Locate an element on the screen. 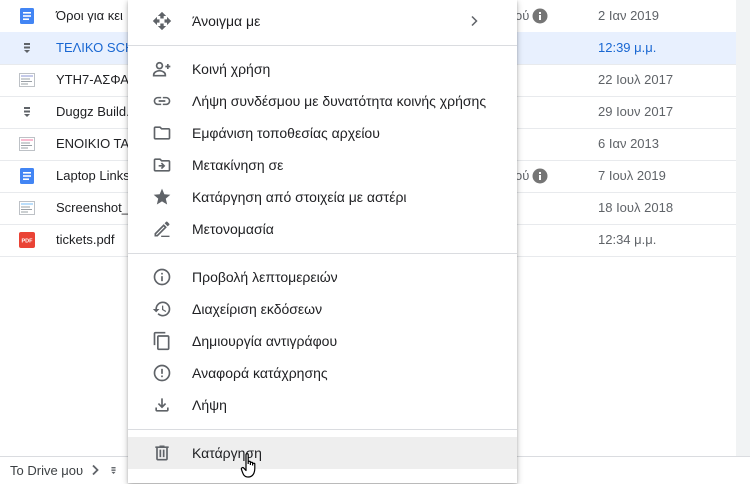  history-icon is located at coordinates (161, 309).